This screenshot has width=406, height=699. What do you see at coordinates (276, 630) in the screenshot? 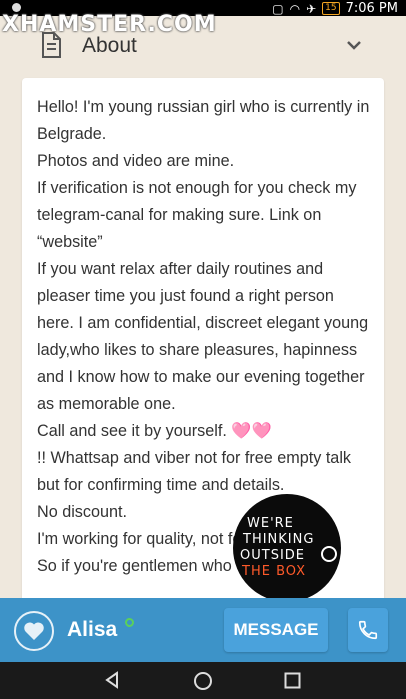
I see `message-button: MESSAGE` at bounding box center [276, 630].